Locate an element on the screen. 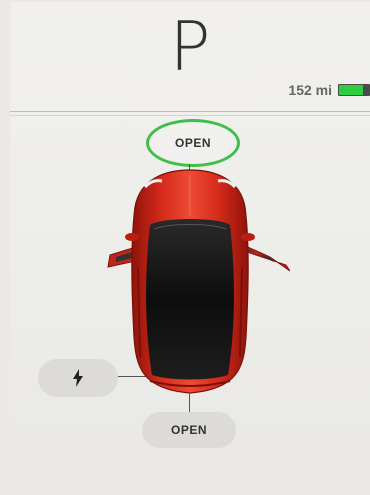  trunk-open-label: OPEN is located at coordinates (188, 430).